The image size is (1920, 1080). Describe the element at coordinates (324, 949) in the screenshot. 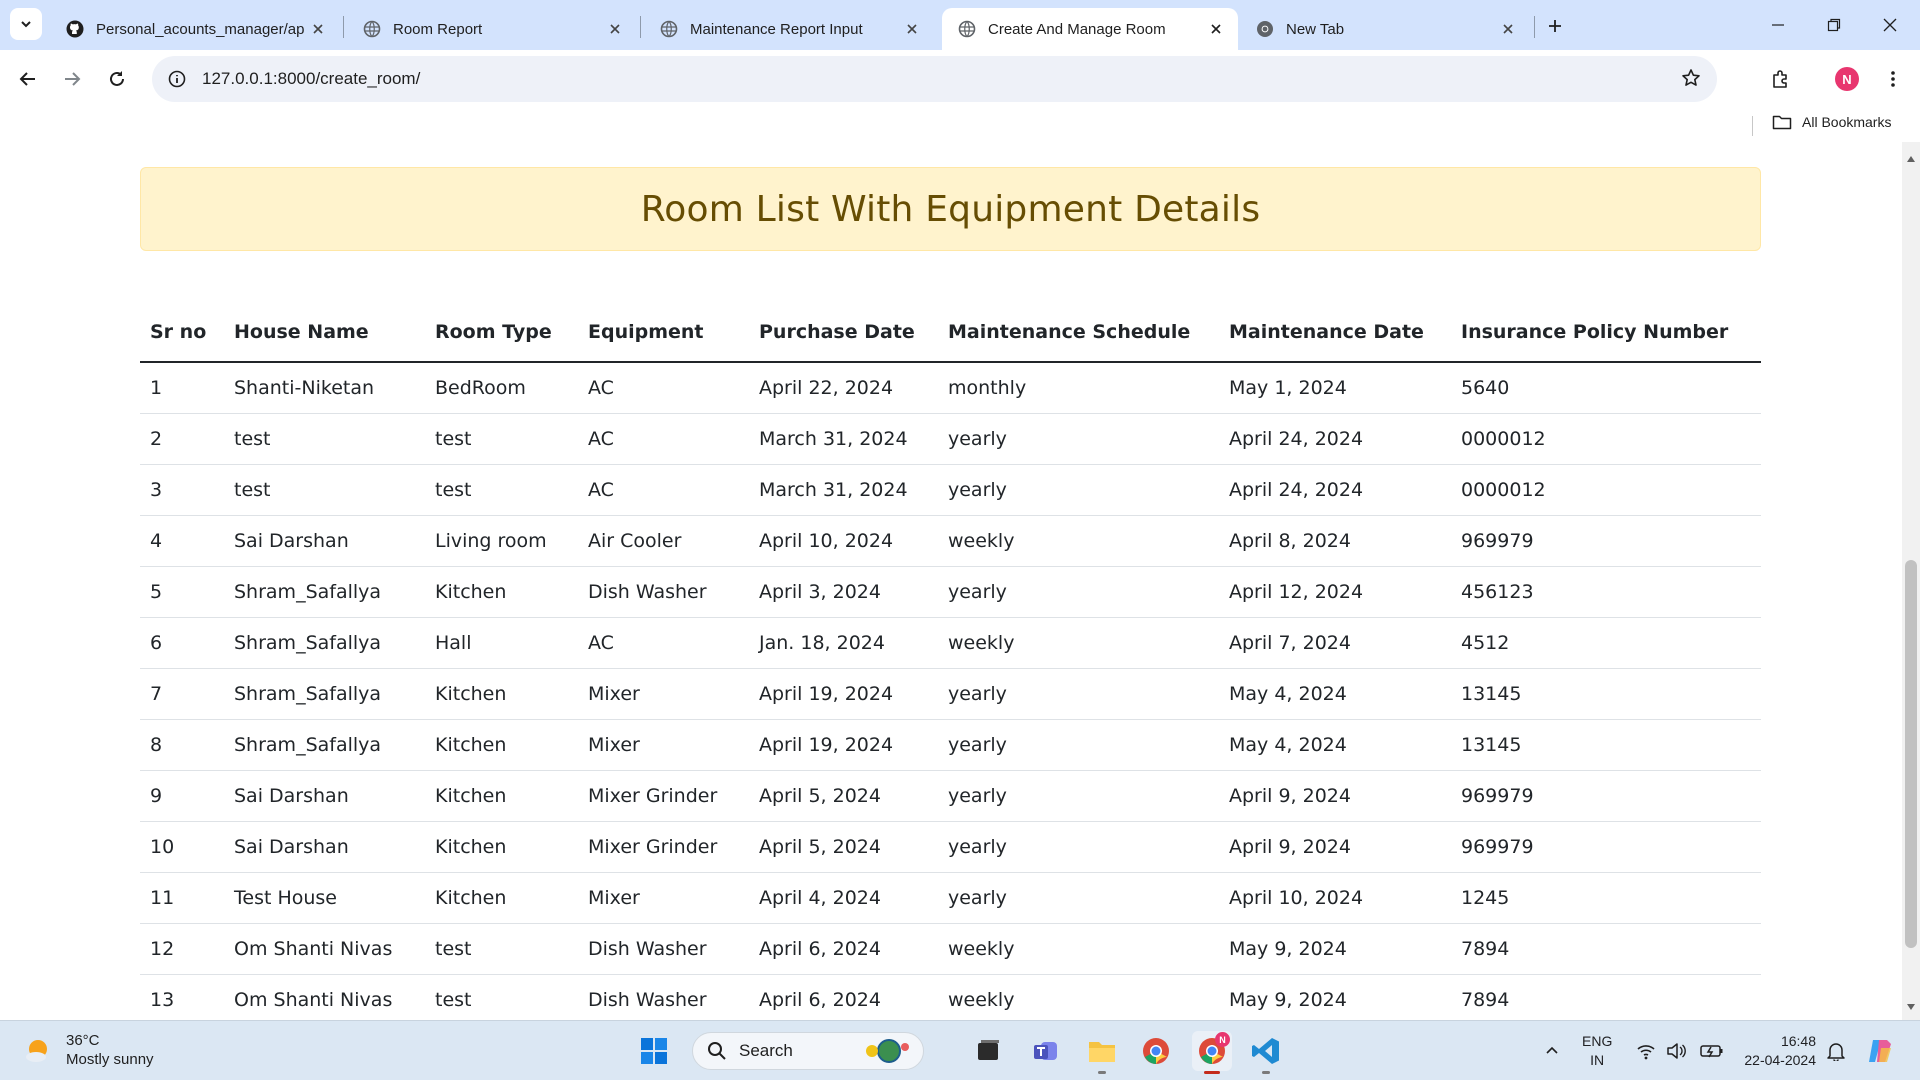

I see `table-cell: Om Shanti Nivas` at that location.